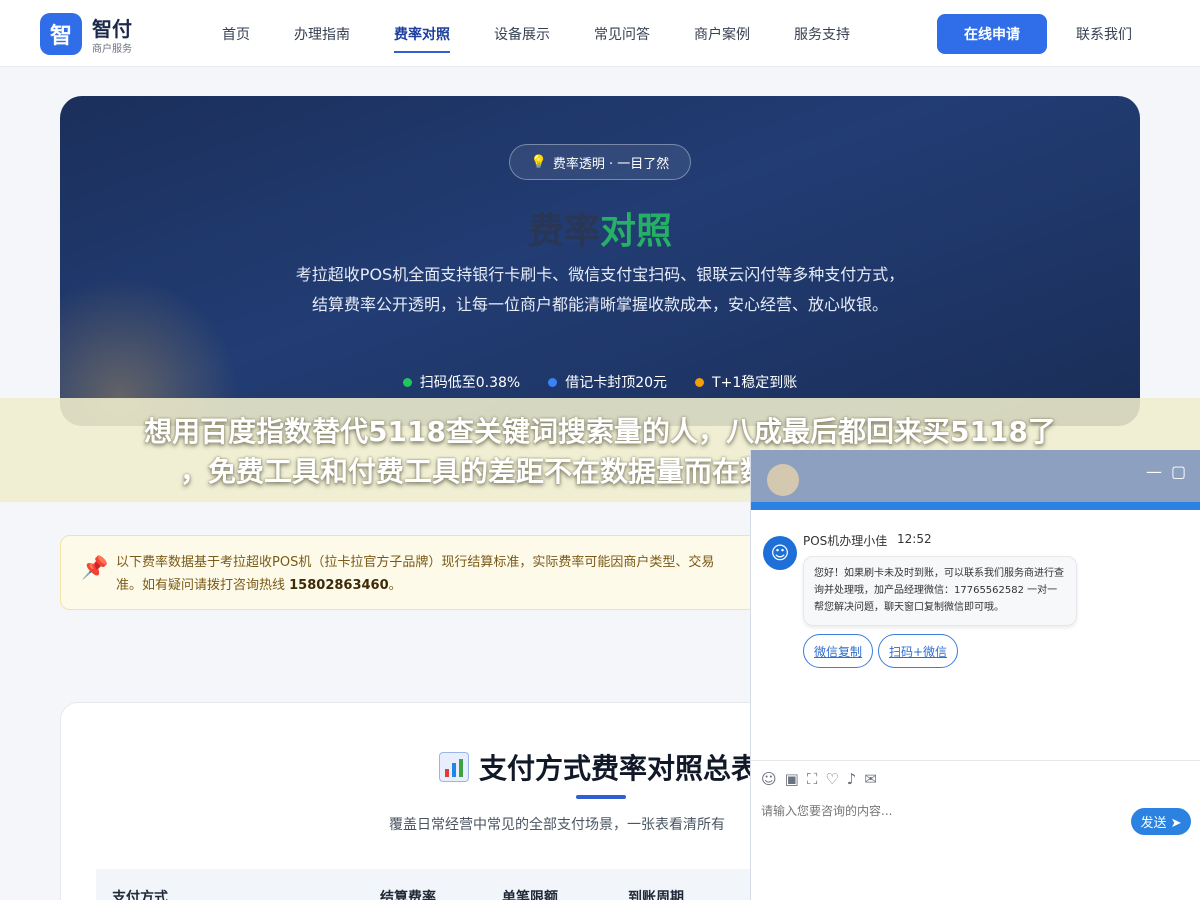 The image size is (1200, 900). Describe the element at coordinates (619, 768) in the screenshot. I see `summary-title-text: 支付方式费率对照总表` at that location.